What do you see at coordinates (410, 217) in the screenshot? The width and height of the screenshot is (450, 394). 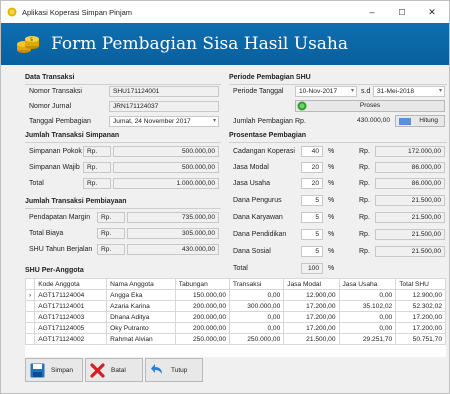 I see `dana-karyawan-value-field: 21.500,00` at bounding box center [410, 217].